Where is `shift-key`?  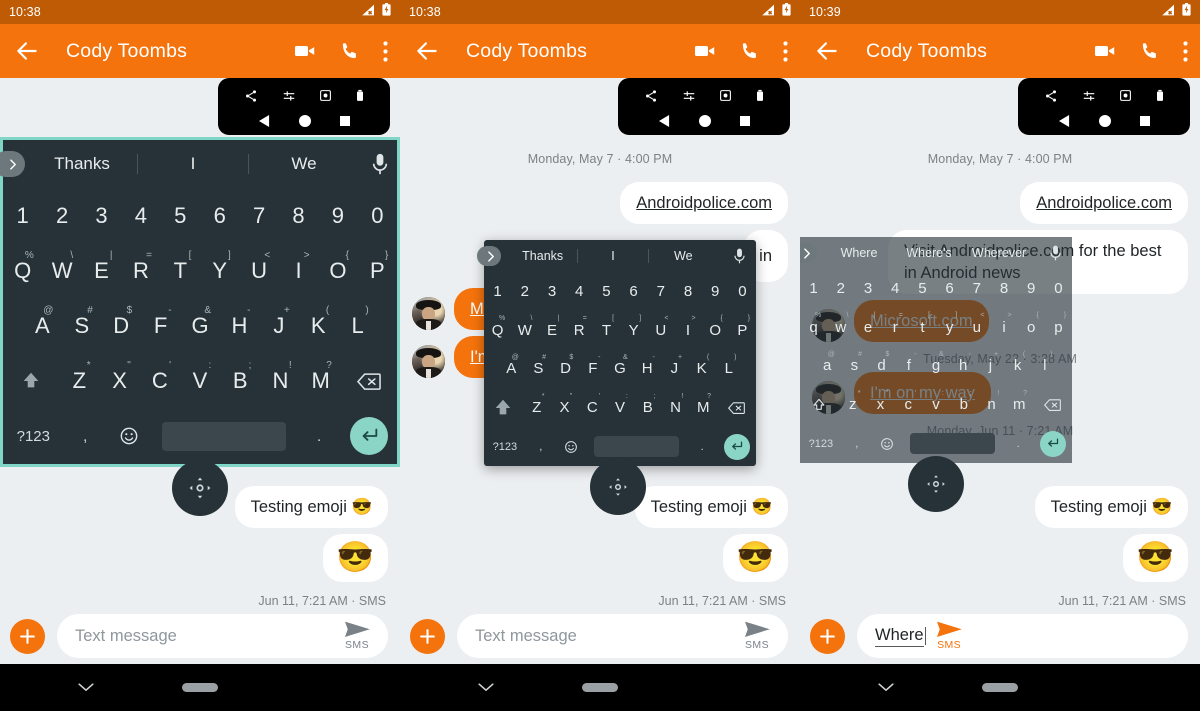 shift-key is located at coordinates (31, 381).